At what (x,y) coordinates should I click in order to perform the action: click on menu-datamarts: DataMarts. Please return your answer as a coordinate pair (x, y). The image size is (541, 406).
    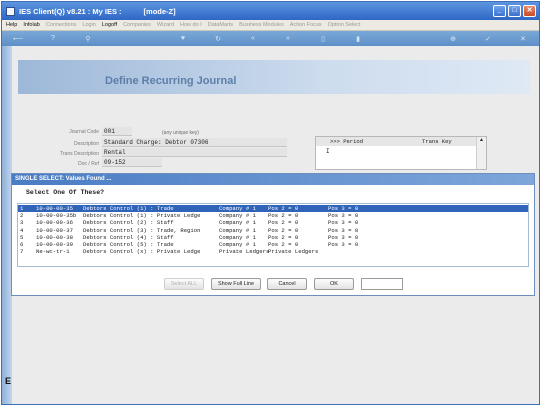
    Looking at the image, I should click on (220, 25).